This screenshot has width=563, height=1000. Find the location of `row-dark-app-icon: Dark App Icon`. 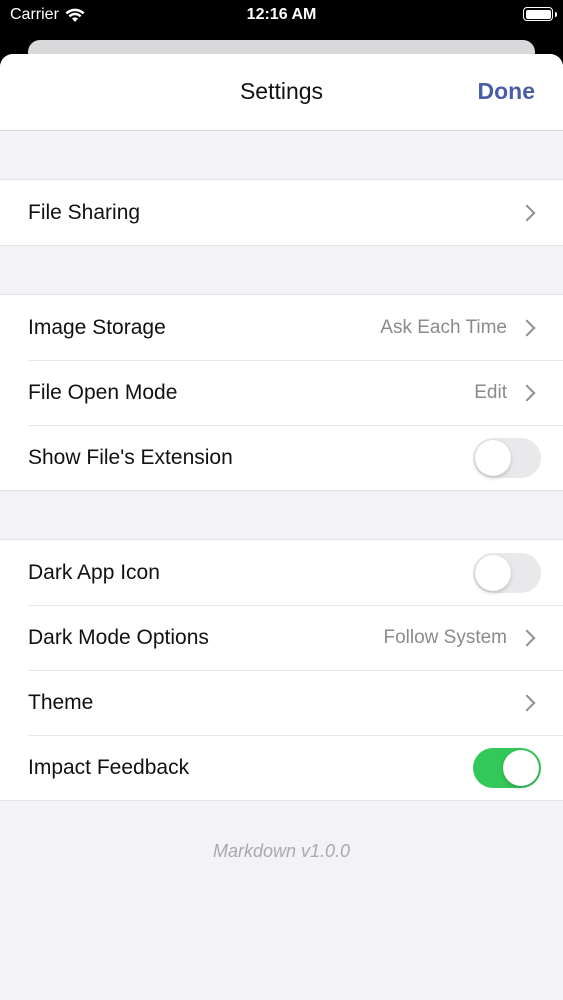

row-dark-app-icon: Dark App Icon is located at coordinates (281, 572).